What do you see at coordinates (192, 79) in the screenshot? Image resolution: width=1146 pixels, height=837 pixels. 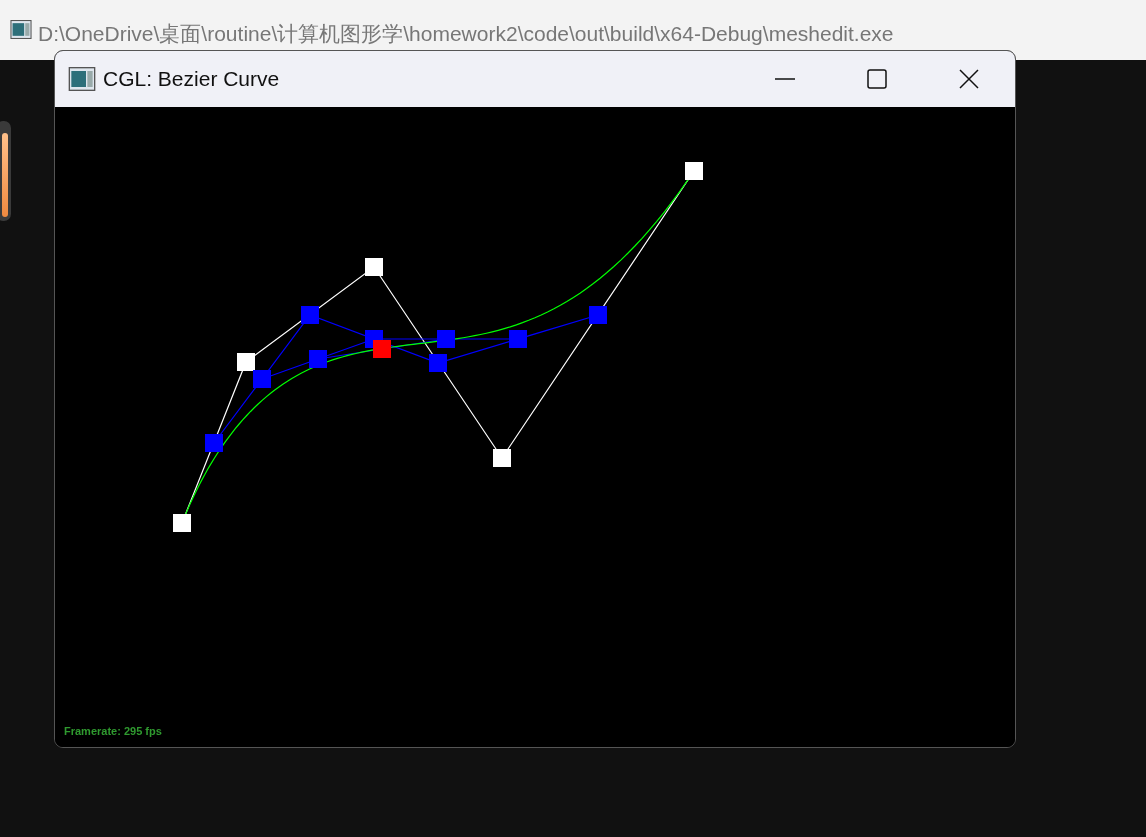 I see `window-title: CGL: Bezier Curve` at bounding box center [192, 79].